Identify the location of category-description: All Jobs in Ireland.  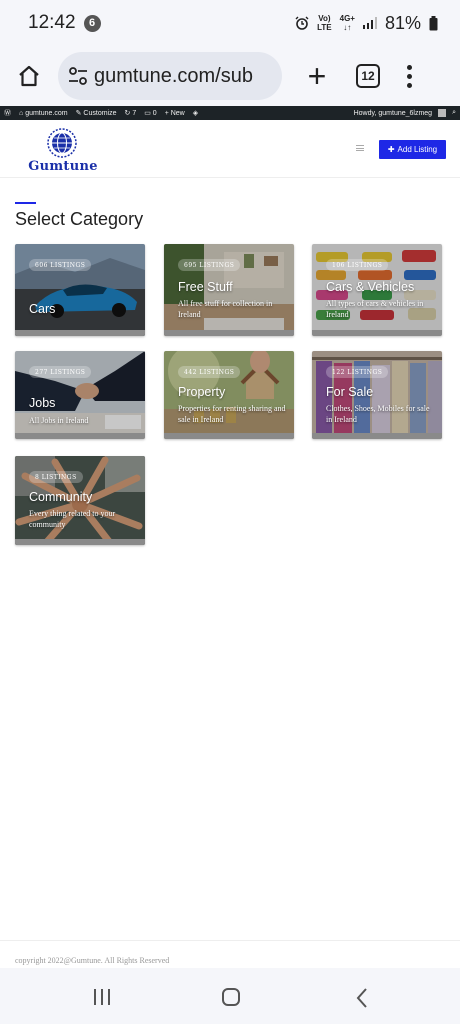
(59, 420).